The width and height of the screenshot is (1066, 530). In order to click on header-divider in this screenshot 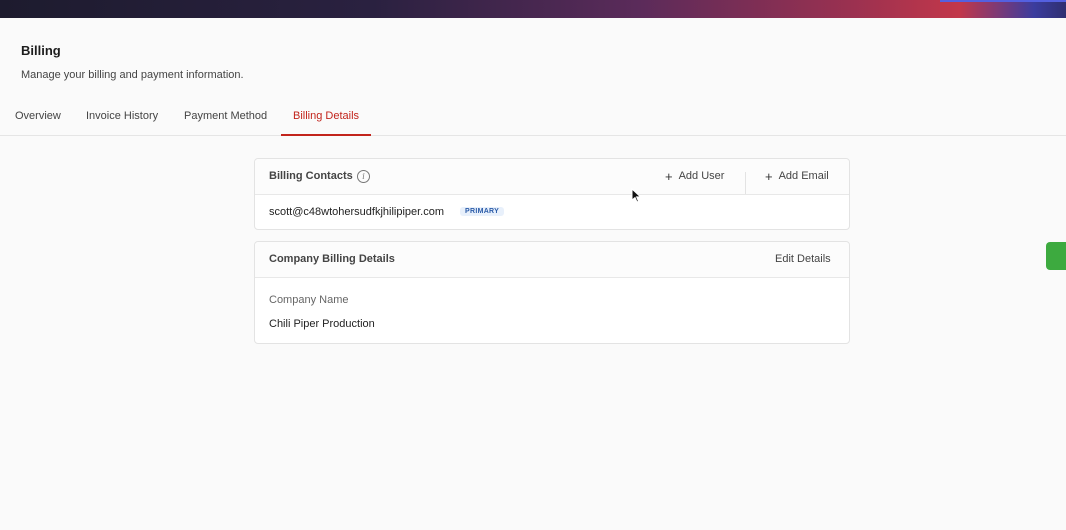, I will do `click(745, 183)`.